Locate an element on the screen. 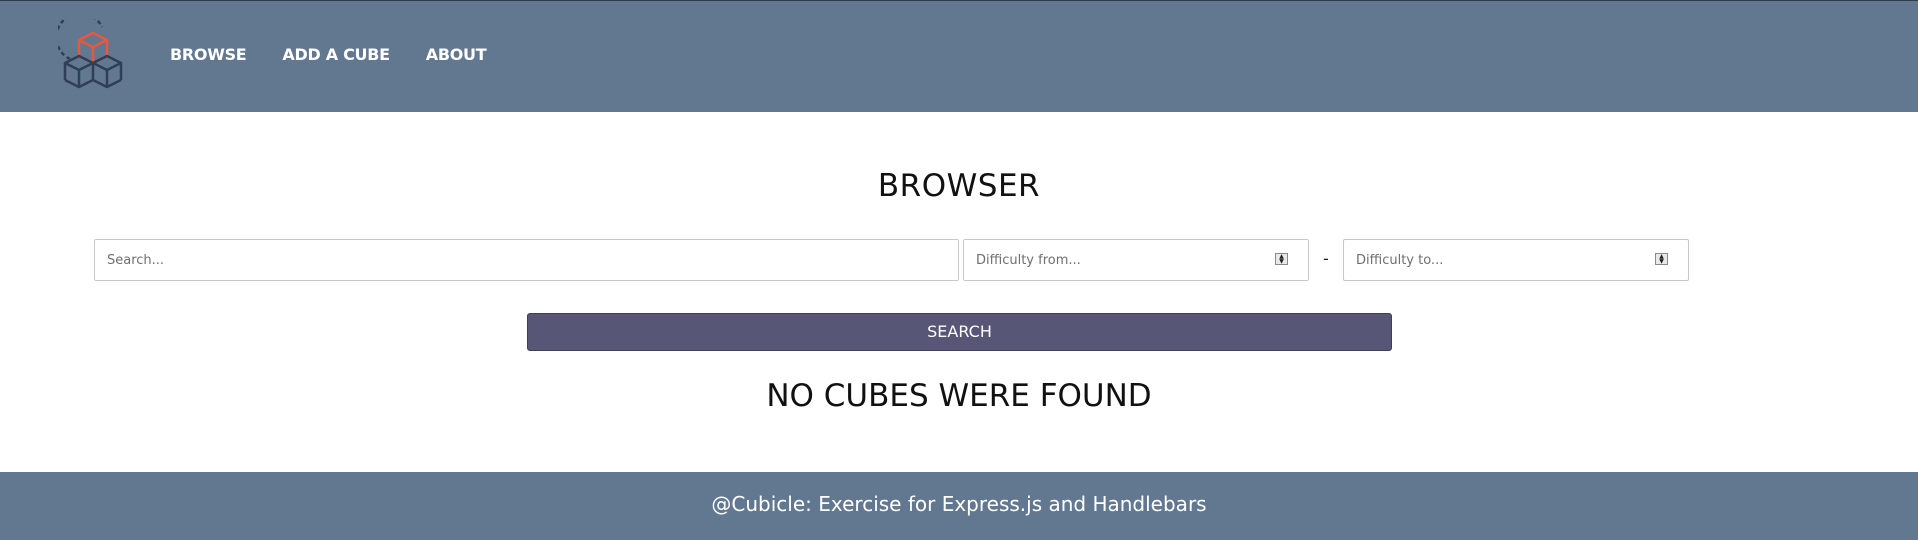  nav-browse-link: BROWSE is located at coordinates (208, 54).